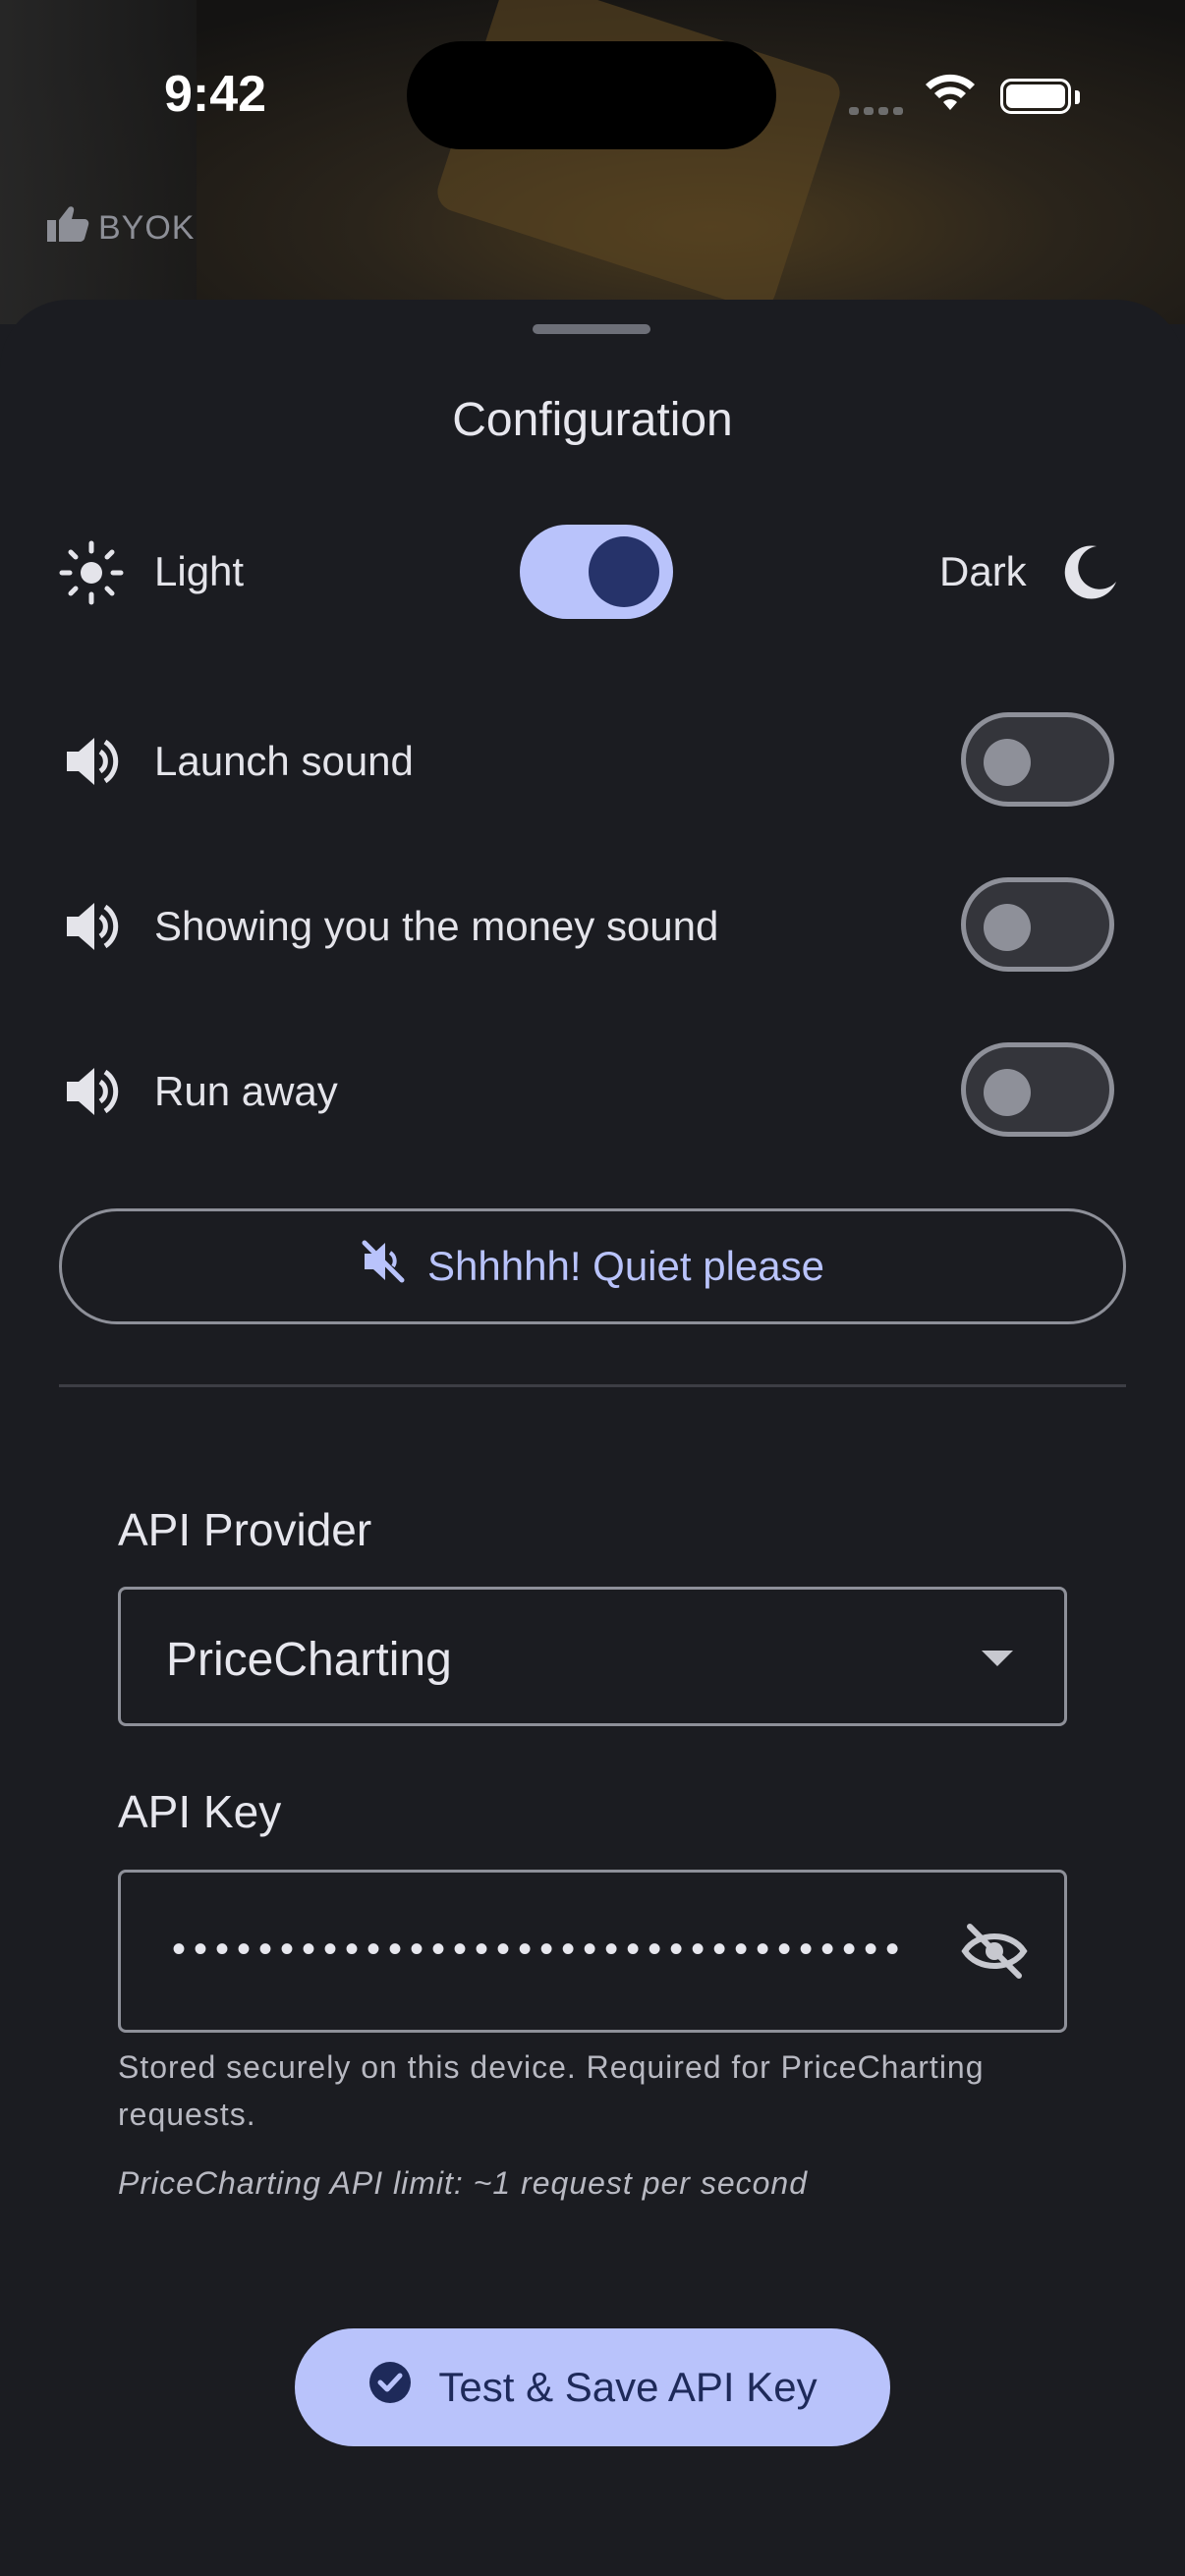 Image resolution: width=1185 pixels, height=2576 pixels. I want to click on cellular-signal-icon, so click(879, 111).